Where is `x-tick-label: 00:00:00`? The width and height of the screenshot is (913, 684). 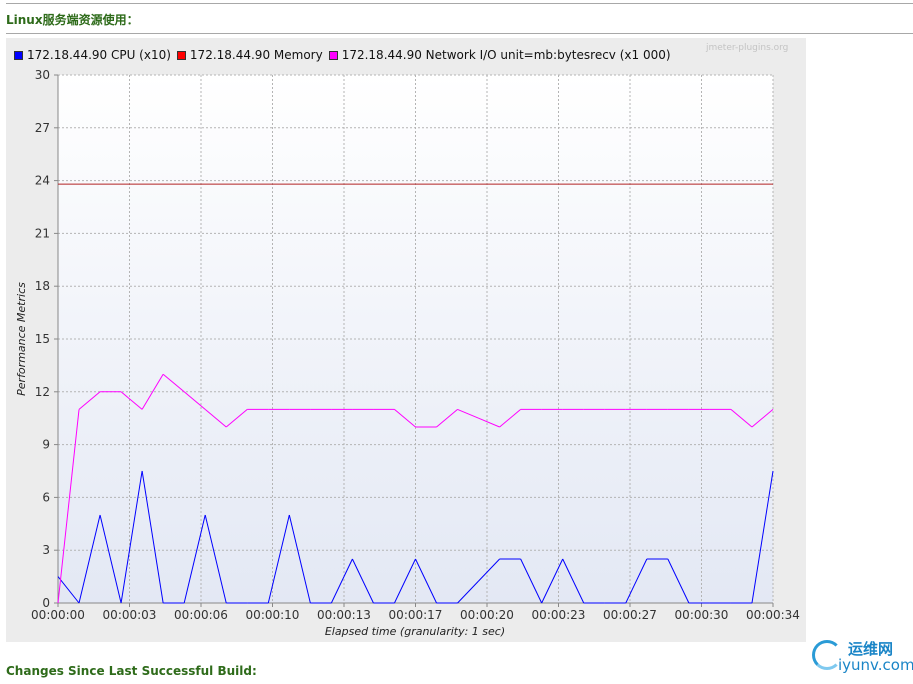 x-tick-label: 00:00:00 is located at coordinates (58, 615).